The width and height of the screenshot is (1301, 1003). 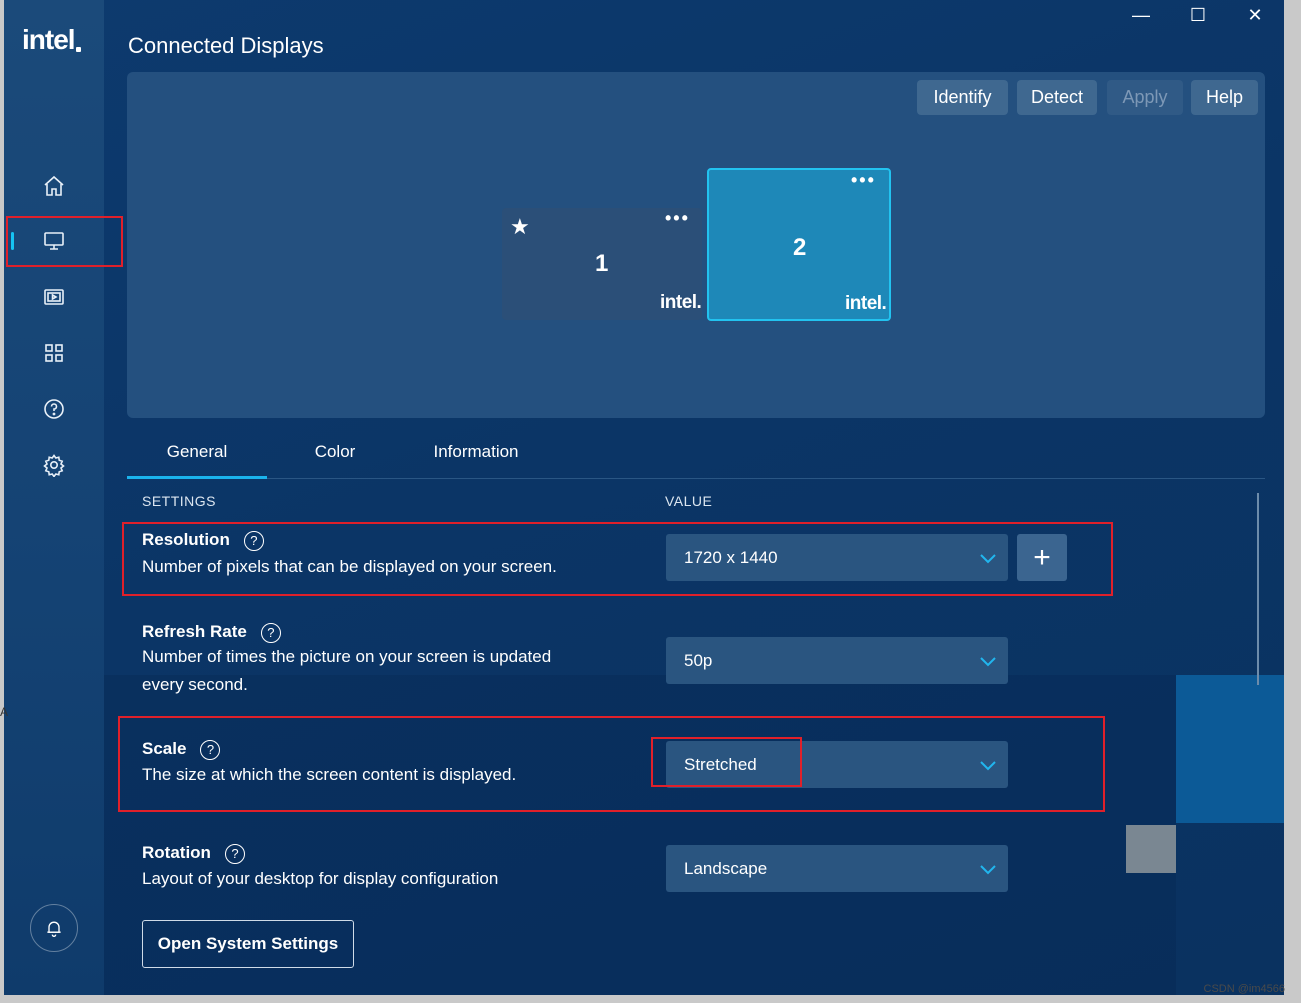 What do you see at coordinates (203, 540) in the screenshot?
I see `resolution-title: Resolution?` at bounding box center [203, 540].